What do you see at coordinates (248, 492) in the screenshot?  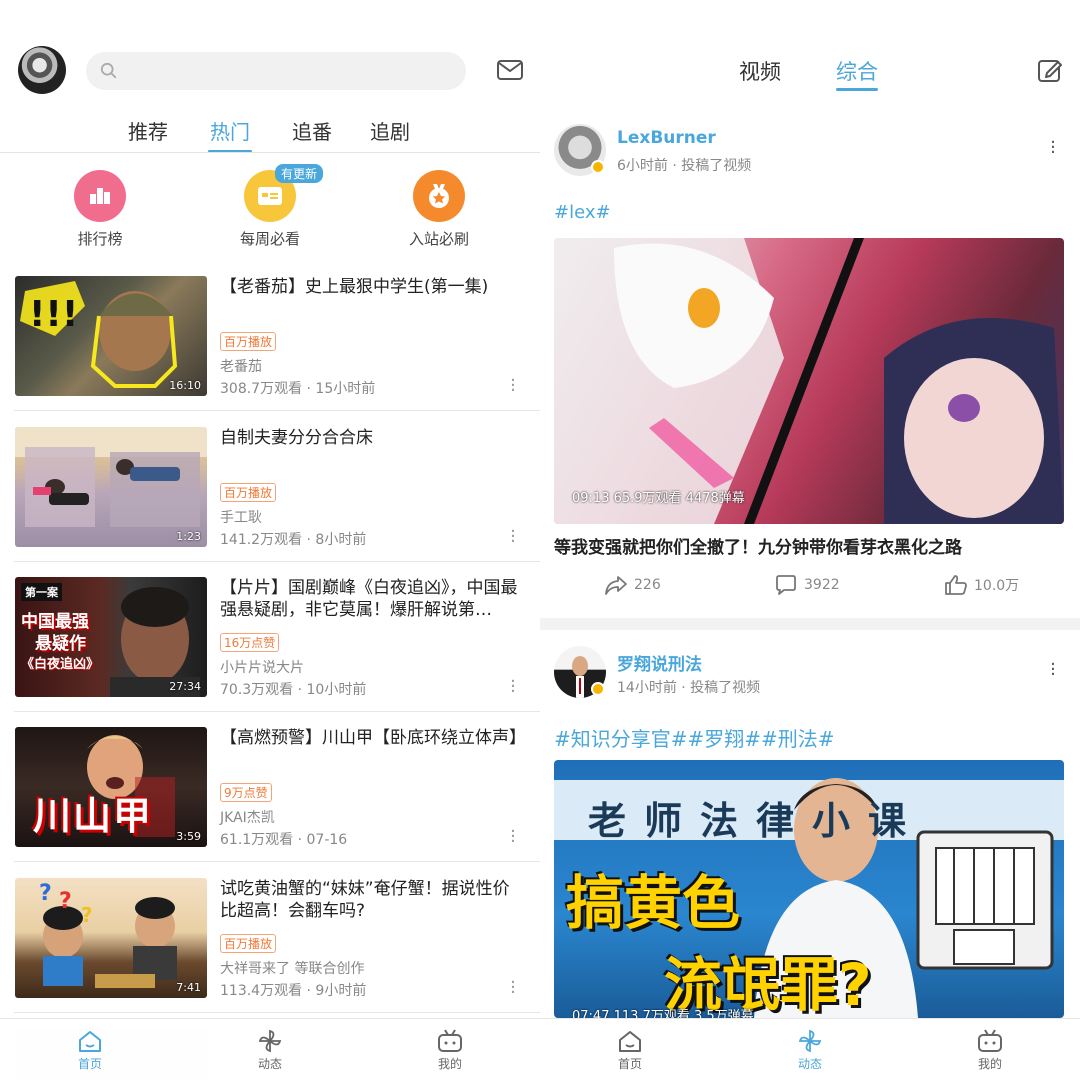 I see `play-tag: 百万播放` at bounding box center [248, 492].